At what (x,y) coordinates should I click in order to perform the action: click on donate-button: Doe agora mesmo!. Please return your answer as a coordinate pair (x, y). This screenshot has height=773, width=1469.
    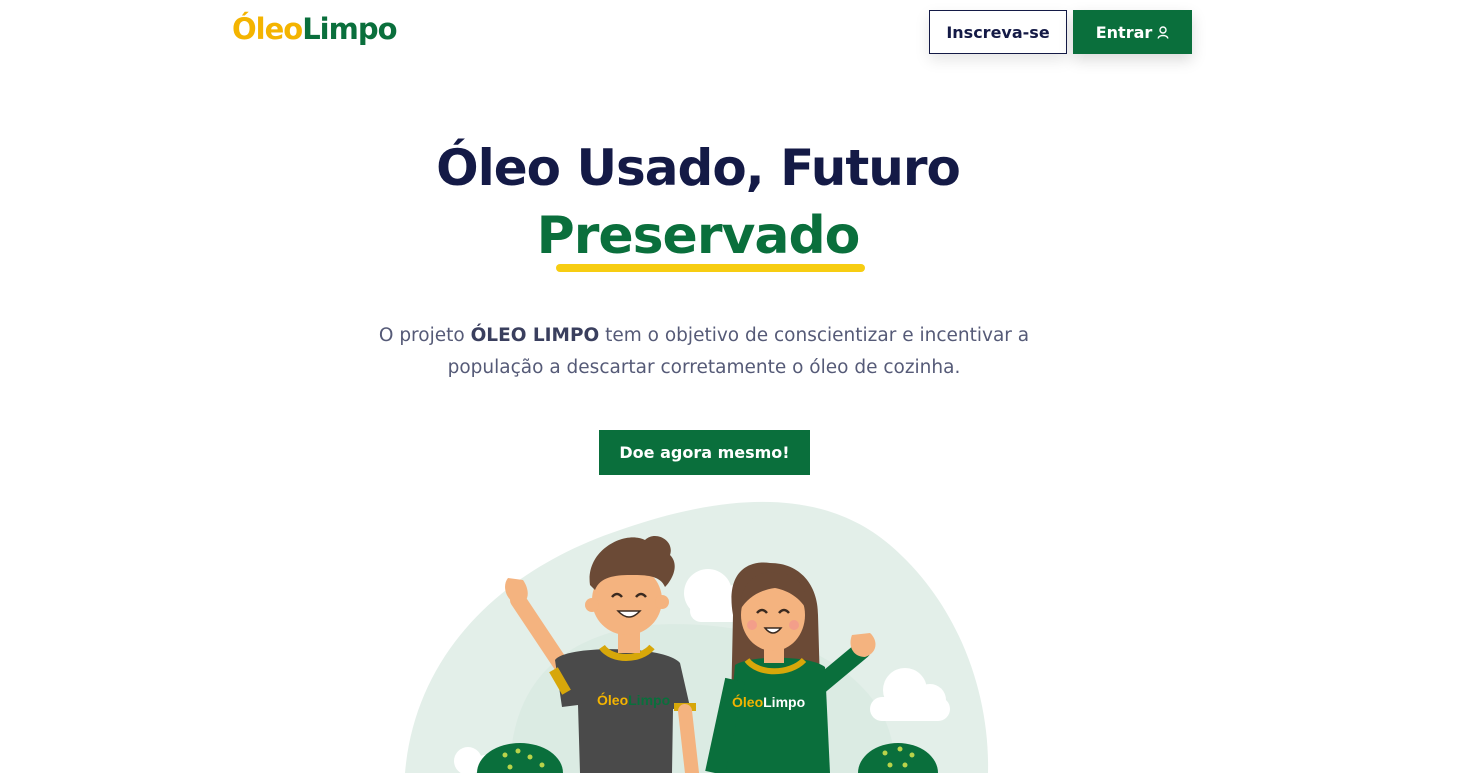
    Looking at the image, I should click on (704, 452).